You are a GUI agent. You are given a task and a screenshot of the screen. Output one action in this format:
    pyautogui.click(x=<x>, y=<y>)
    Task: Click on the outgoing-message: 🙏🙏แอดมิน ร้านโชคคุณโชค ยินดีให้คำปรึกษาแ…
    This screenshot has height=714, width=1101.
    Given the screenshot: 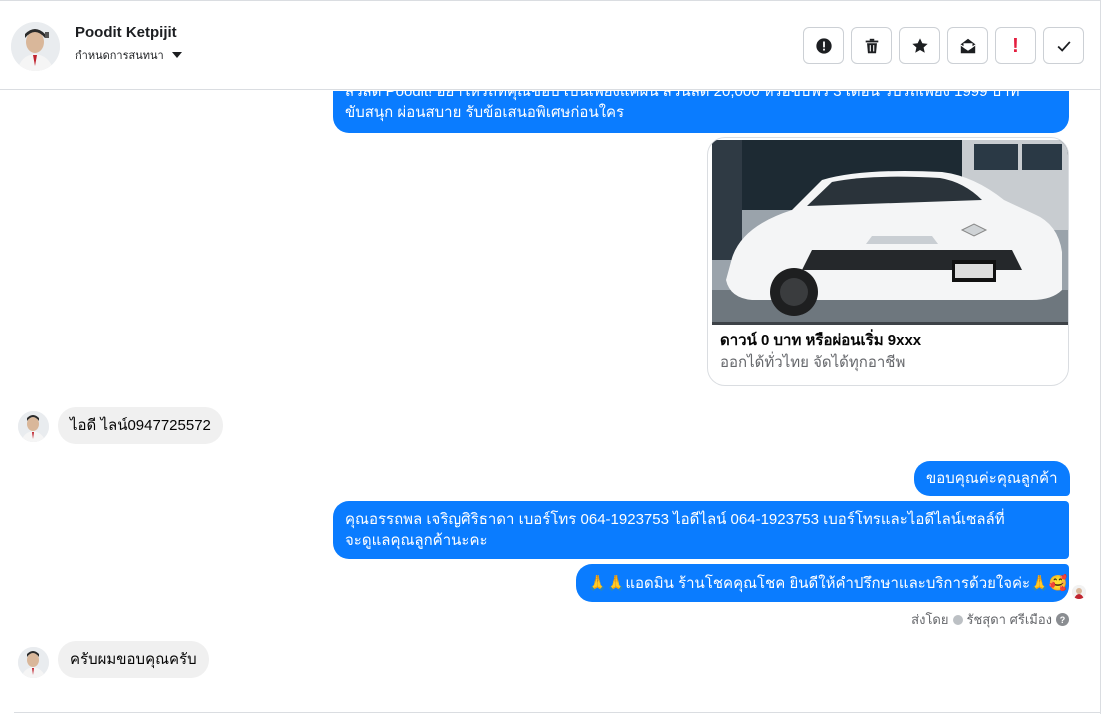 What is the action you would take?
    pyautogui.click(x=822, y=583)
    